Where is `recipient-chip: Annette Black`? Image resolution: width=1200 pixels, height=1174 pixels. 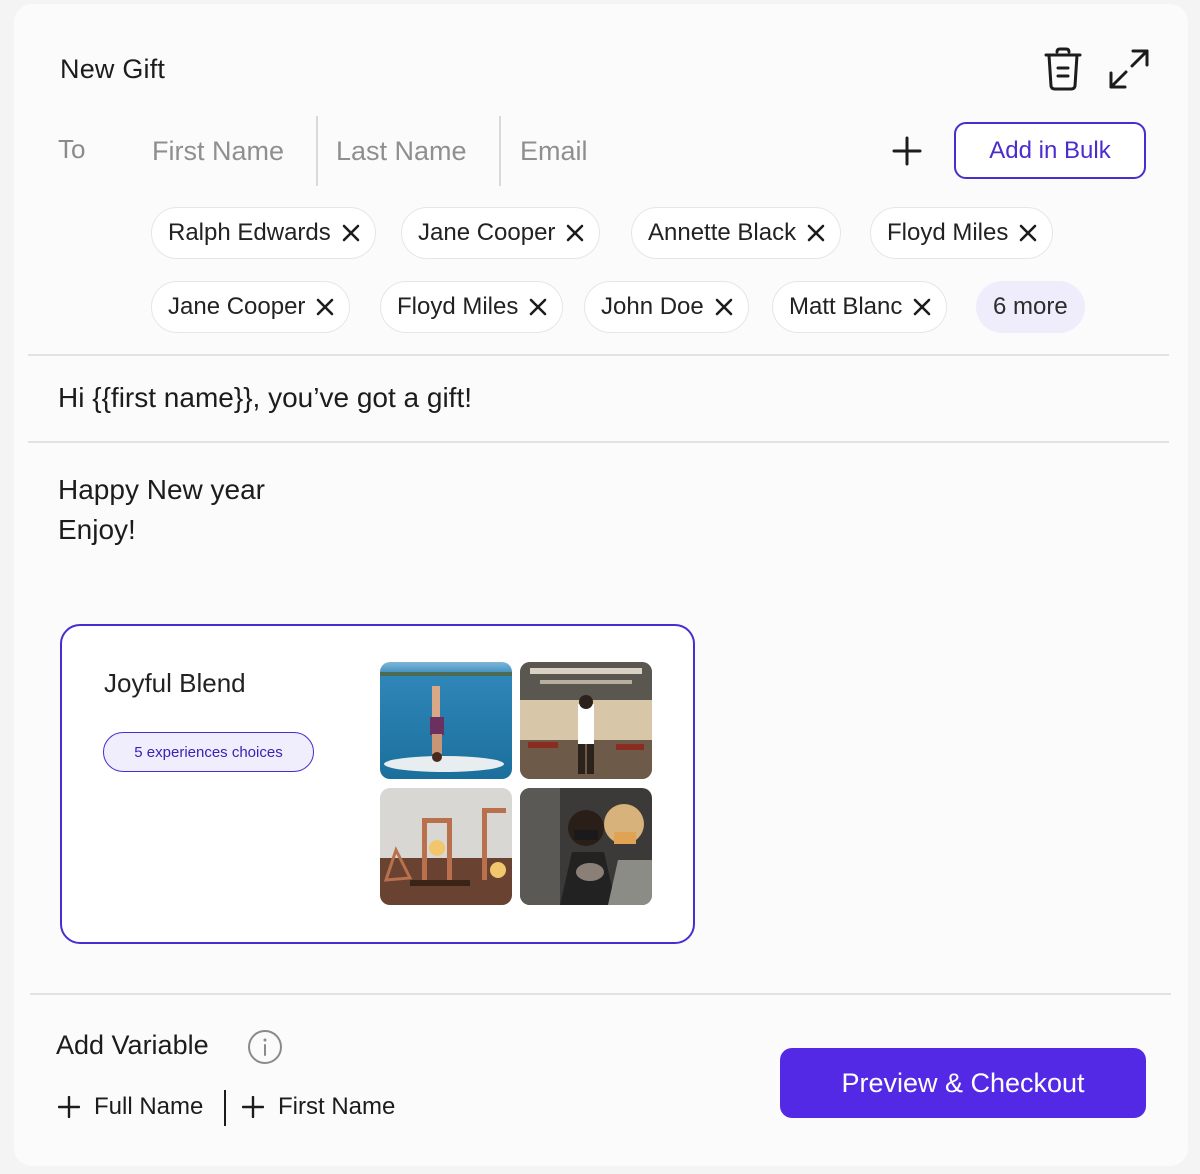 recipient-chip: Annette Black is located at coordinates (736, 233).